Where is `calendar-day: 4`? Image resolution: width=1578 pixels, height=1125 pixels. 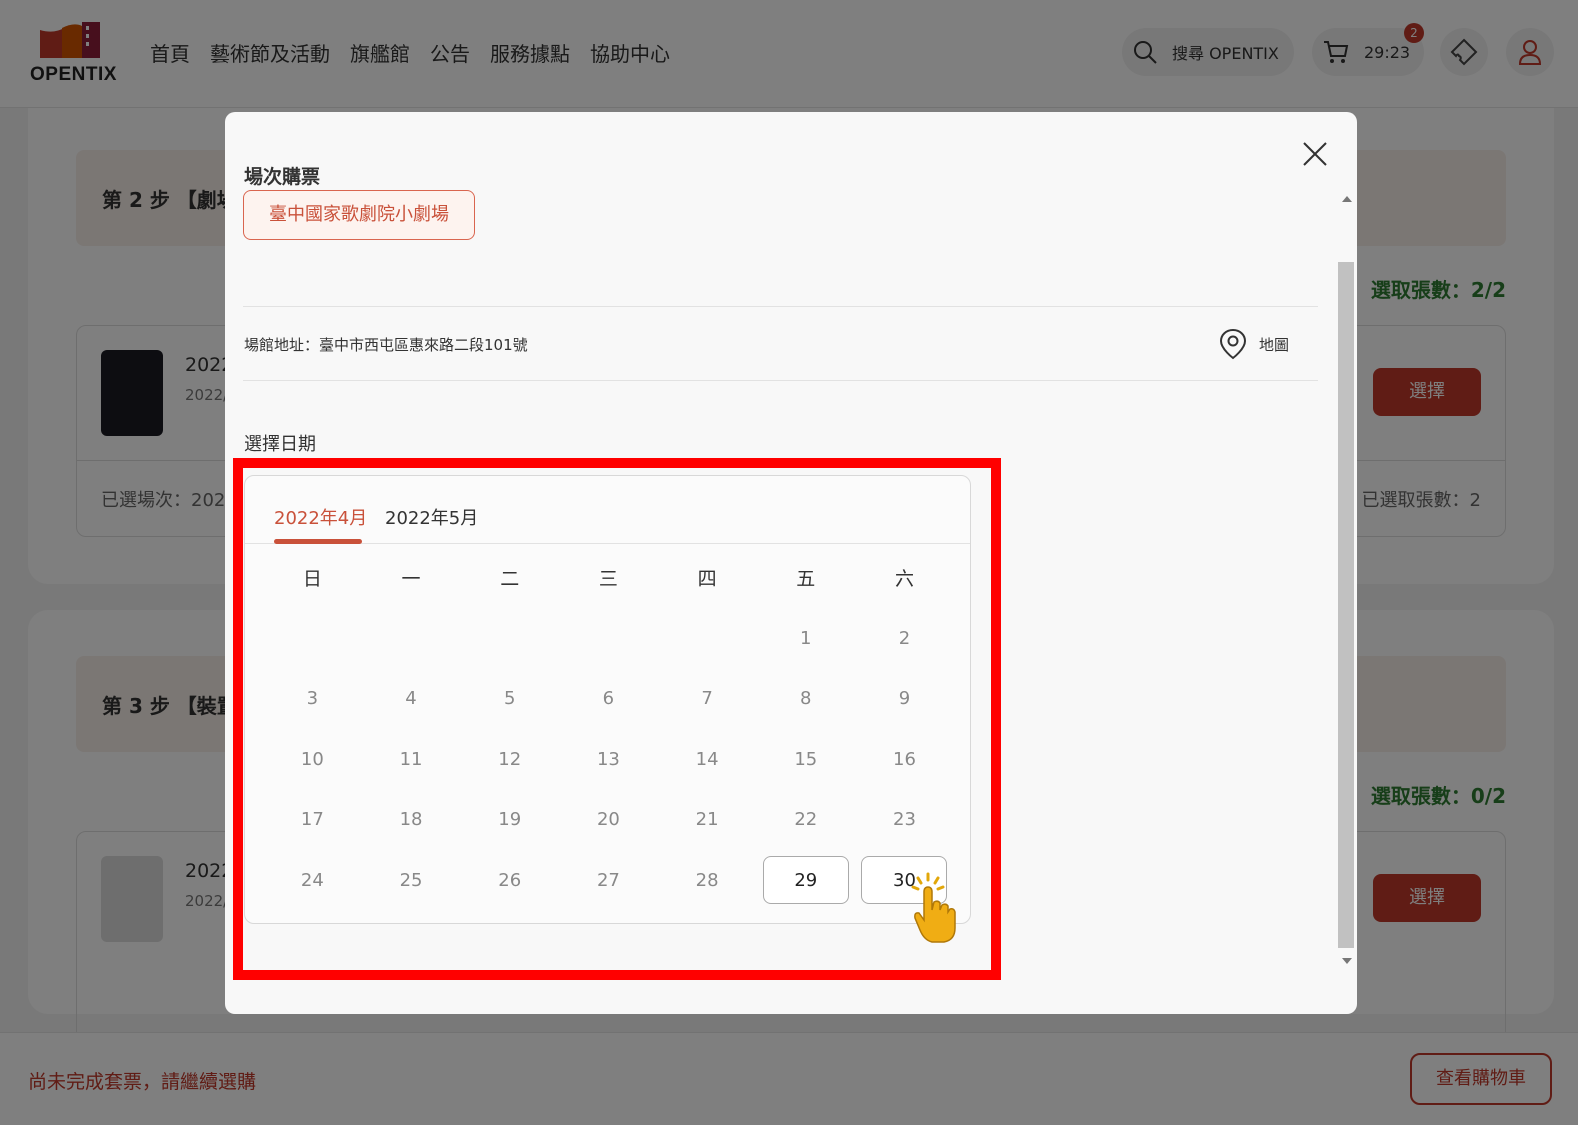
calendar-day: 4 is located at coordinates (411, 699).